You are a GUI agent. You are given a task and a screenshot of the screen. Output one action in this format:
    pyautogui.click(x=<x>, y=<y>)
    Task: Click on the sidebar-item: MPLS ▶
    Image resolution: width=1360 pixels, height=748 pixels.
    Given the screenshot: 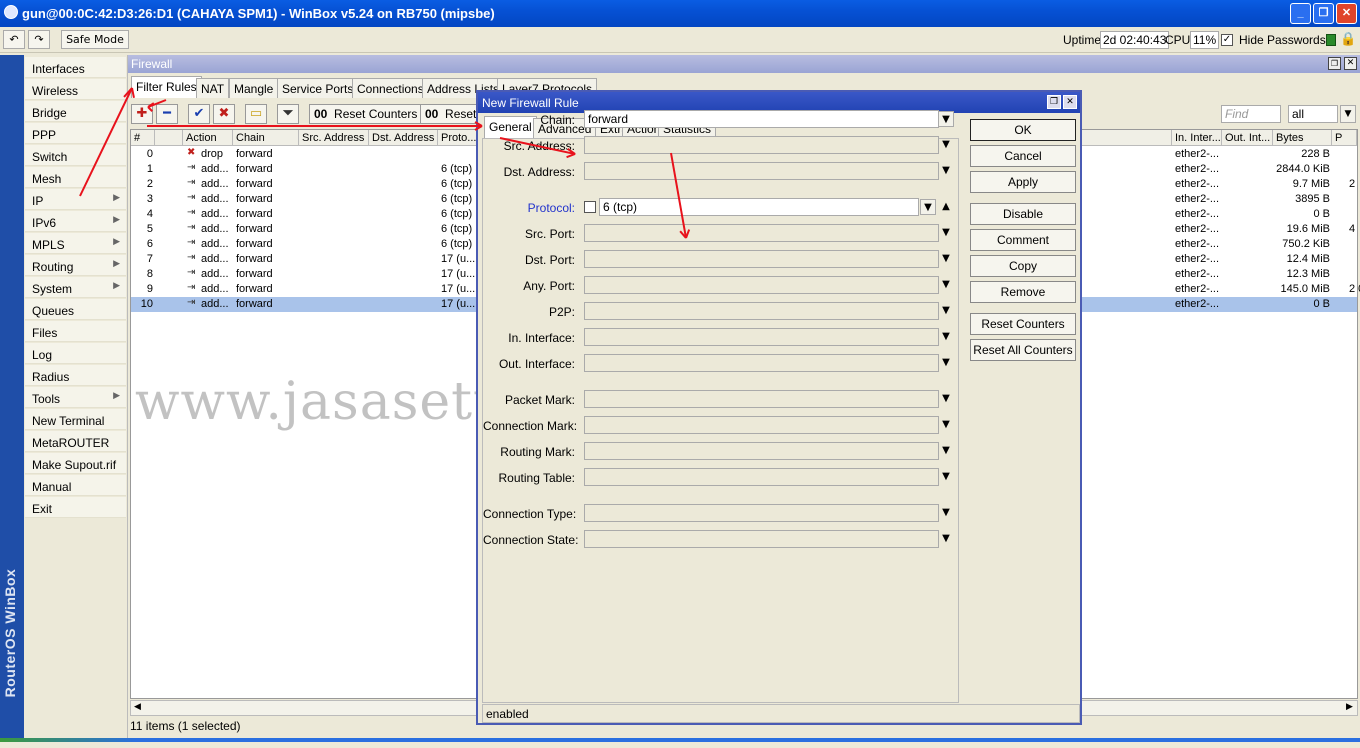 What is the action you would take?
    pyautogui.click(x=75, y=243)
    